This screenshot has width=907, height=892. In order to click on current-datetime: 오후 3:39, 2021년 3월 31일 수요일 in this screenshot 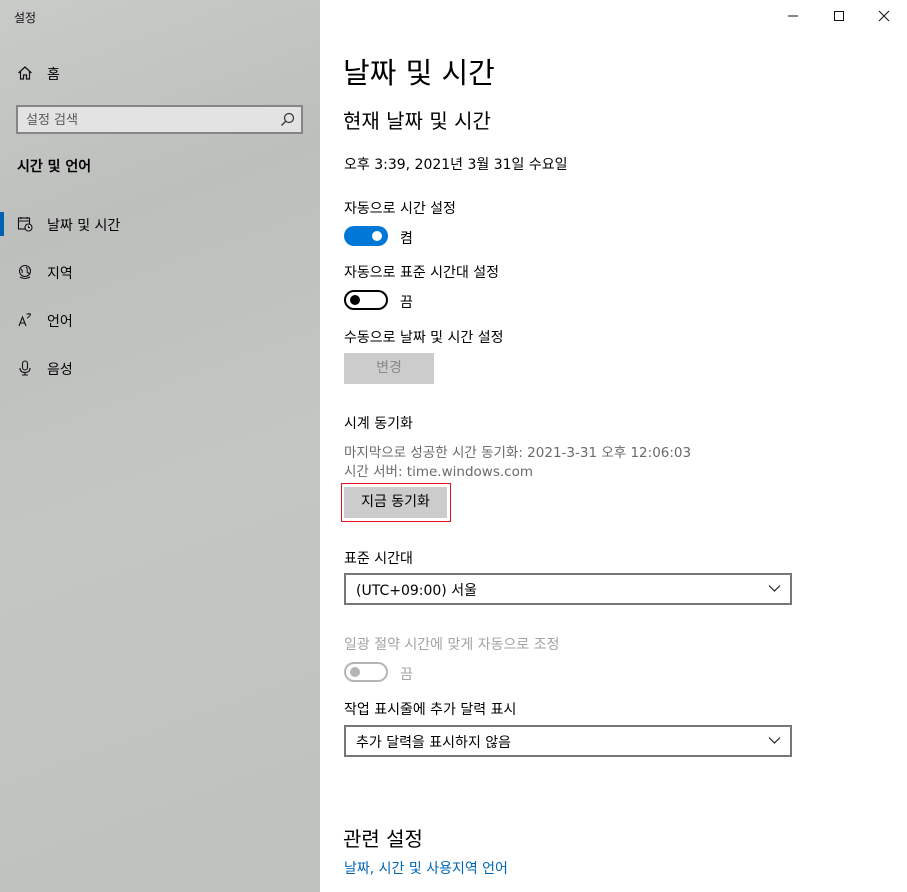, I will do `click(456, 165)`.